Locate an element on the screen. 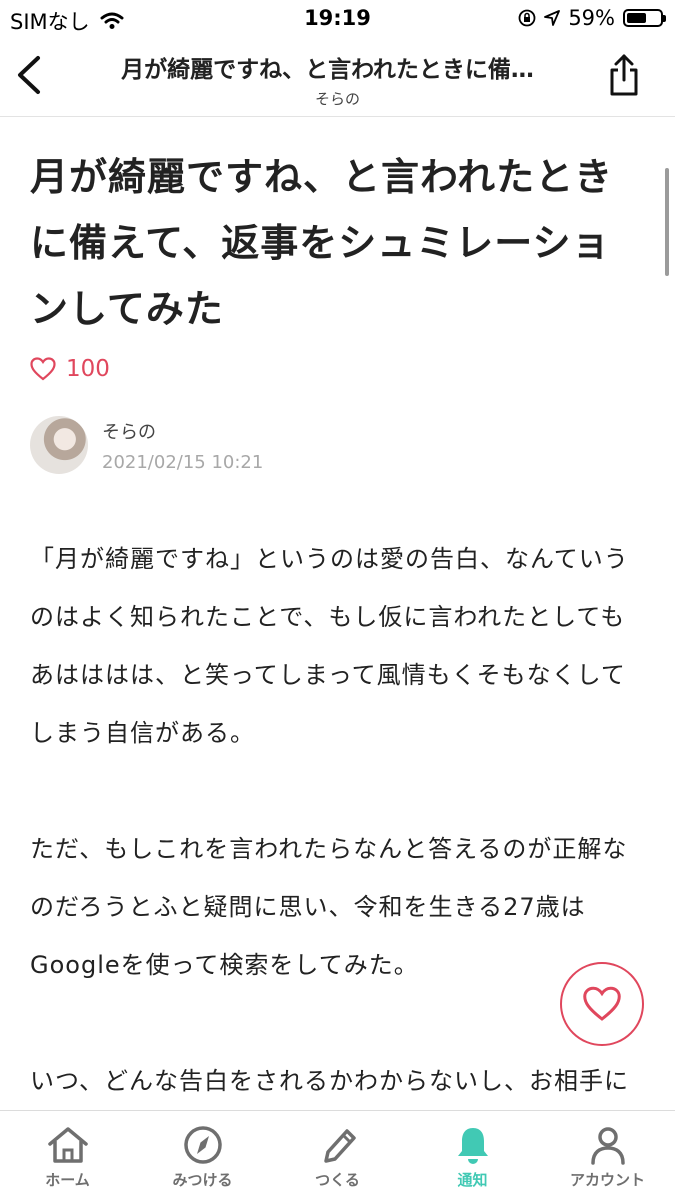  home-icon is located at coordinates (67, 1145).